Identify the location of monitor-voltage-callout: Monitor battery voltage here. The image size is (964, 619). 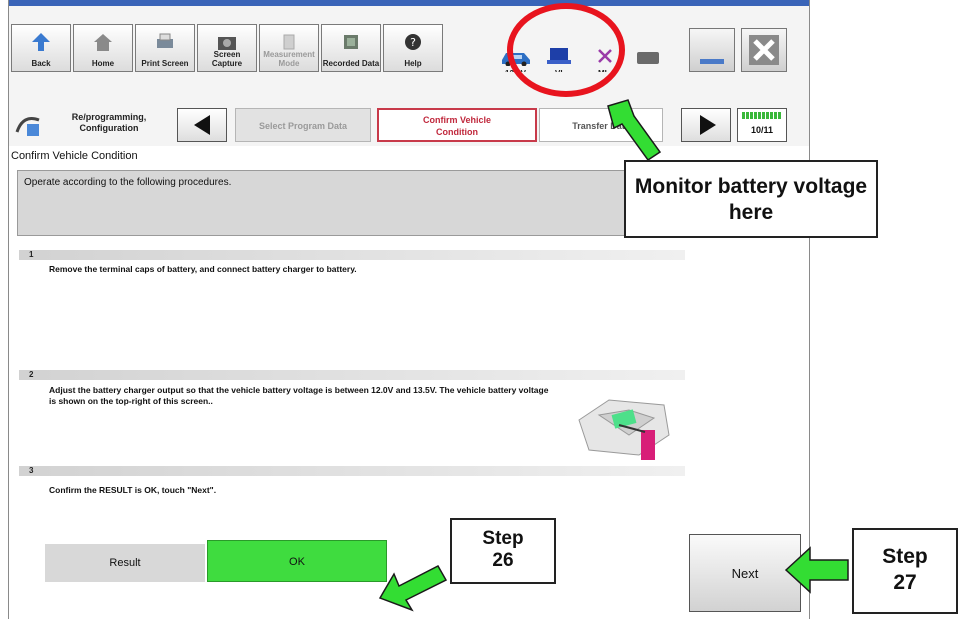
(751, 199).